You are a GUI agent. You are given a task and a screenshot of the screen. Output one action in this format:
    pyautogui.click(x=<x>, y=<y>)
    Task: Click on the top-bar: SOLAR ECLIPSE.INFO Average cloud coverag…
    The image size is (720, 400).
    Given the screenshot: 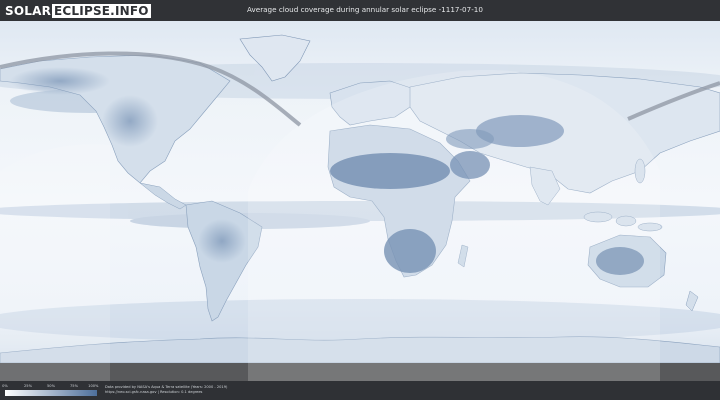 What is the action you would take?
    pyautogui.click(x=360, y=10)
    